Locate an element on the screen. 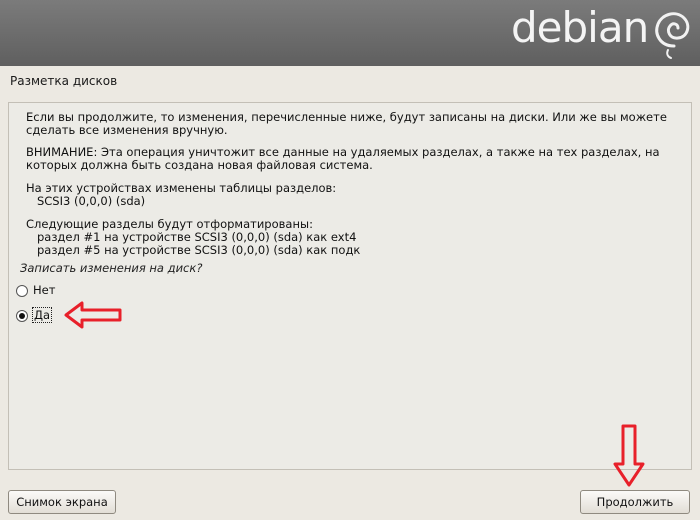 Image resolution: width=700 pixels, height=520 pixels. radio-selected-dot is located at coordinates (22, 316).